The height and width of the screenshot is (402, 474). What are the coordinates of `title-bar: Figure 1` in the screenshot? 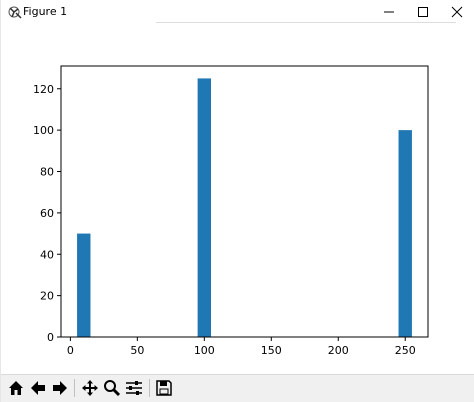 It's located at (237, 12).